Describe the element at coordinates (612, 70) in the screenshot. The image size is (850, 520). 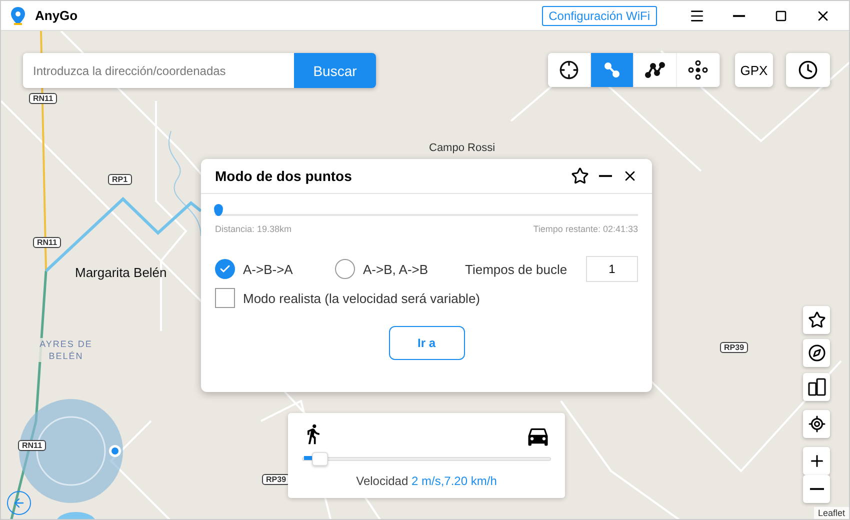
I see `two-dots-line-icon` at that location.